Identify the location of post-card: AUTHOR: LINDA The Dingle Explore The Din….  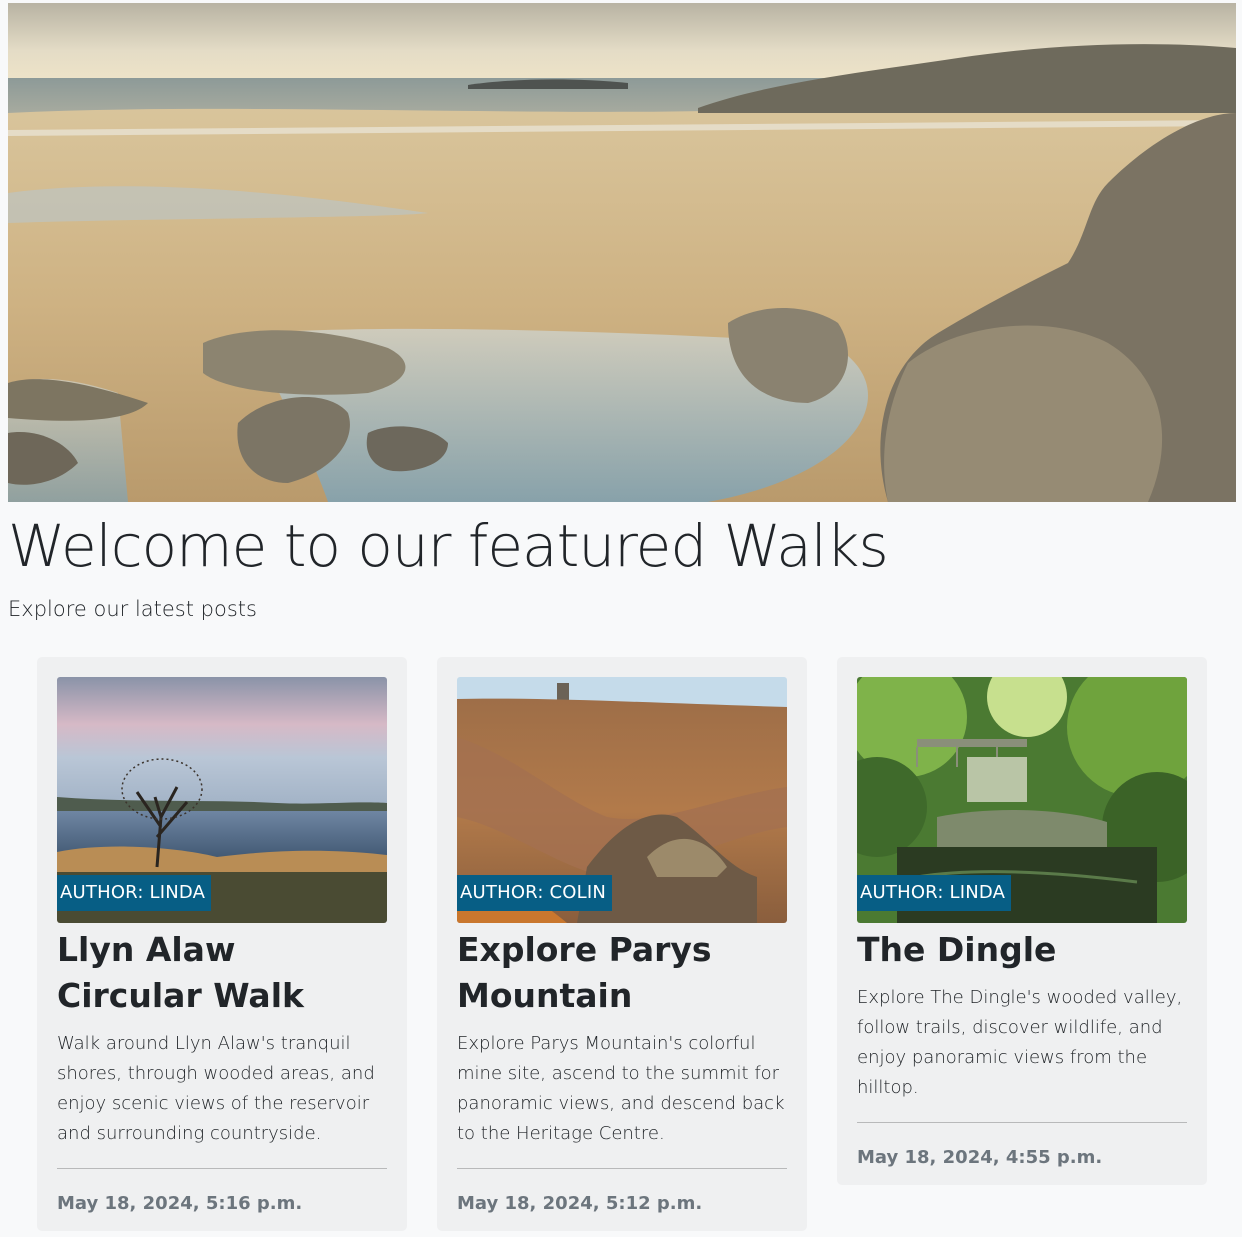
(1022, 921).